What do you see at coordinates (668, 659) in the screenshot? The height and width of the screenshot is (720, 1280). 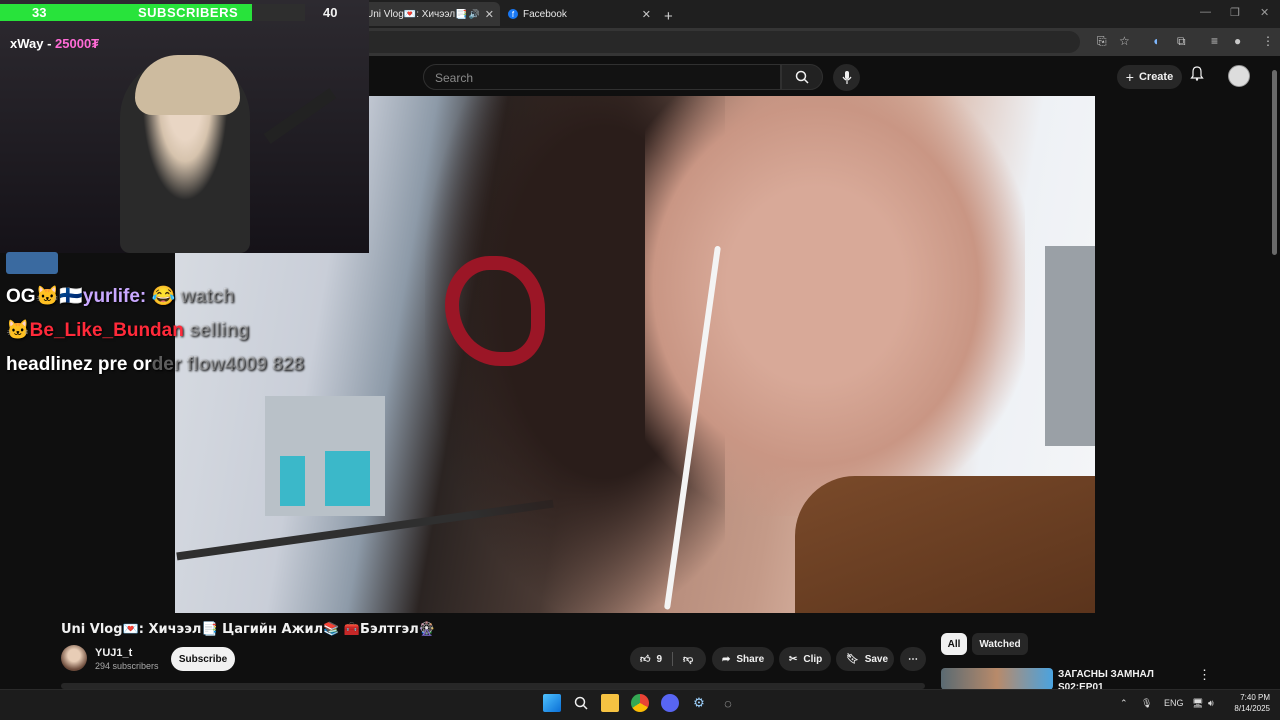 I see `like-dislike-group: 👍︎ 9 👎︎` at bounding box center [668, 659].